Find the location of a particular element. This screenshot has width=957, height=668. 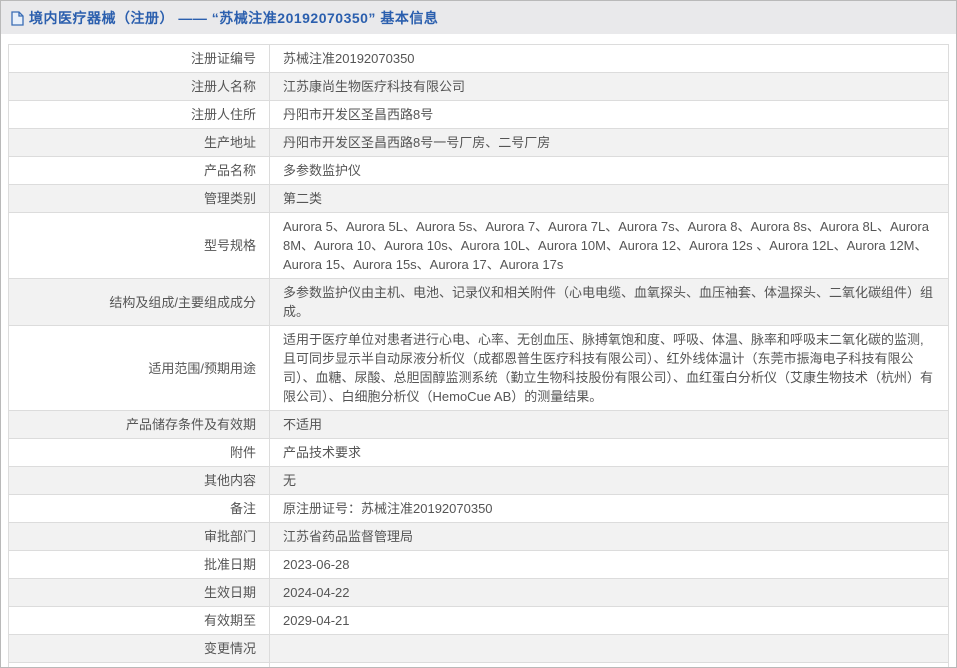

table-row: 注册人名称 江苏康尚生物医疗科技有限公司 is located at coordinates (478, 86).